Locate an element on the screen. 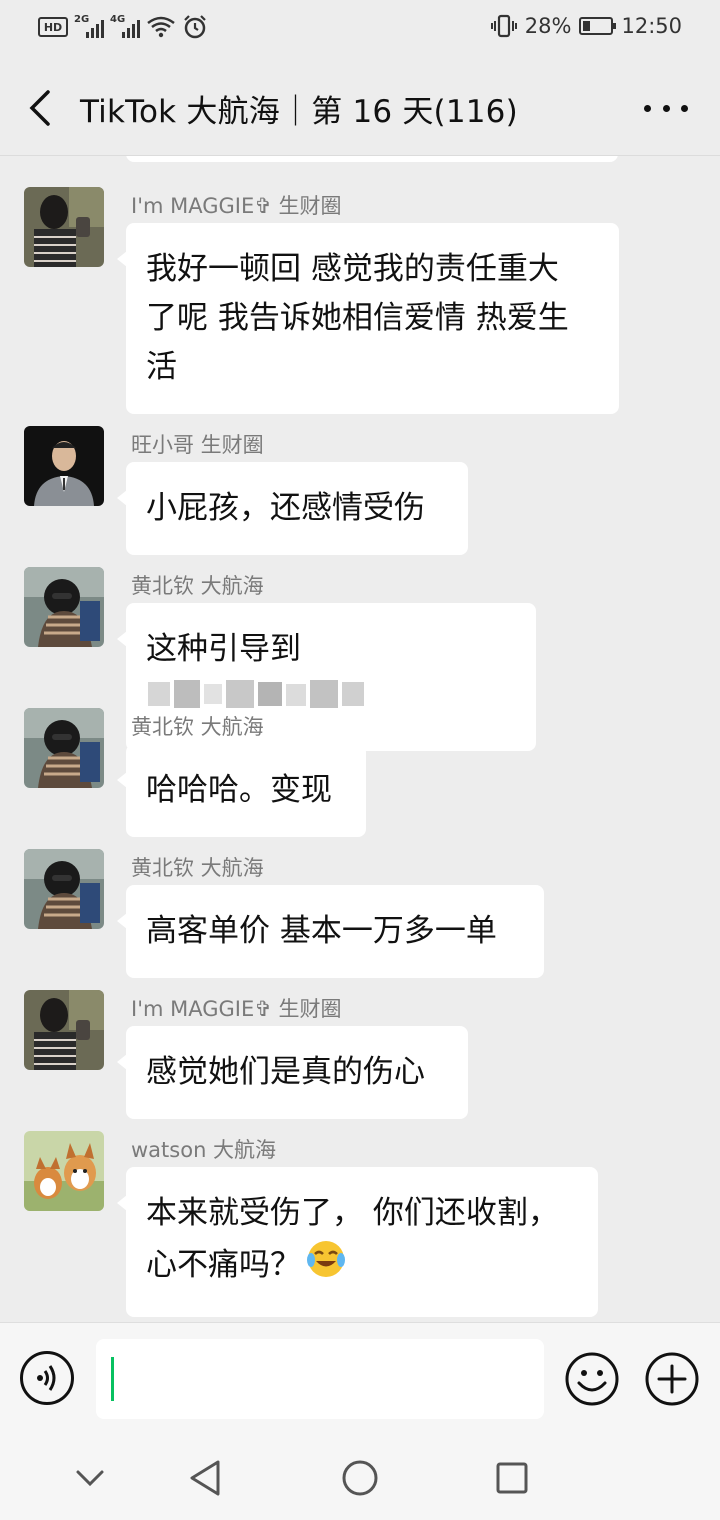 The image size is (720, 1520). alarm-icon is located at coordinates (195, 27).